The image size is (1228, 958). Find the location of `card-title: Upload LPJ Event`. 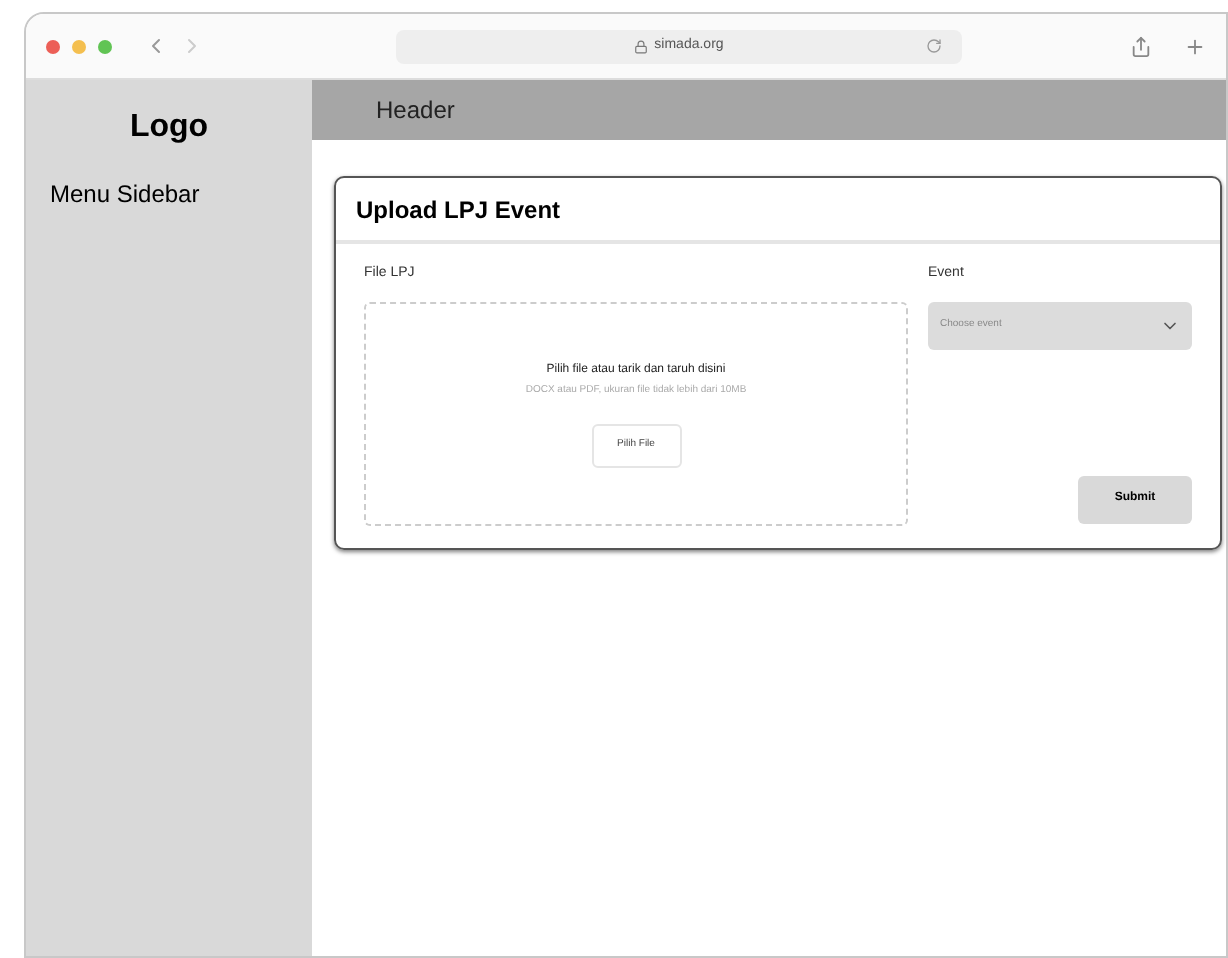

card-title: Upload LPJ Event is located at coordinates (458, 210).